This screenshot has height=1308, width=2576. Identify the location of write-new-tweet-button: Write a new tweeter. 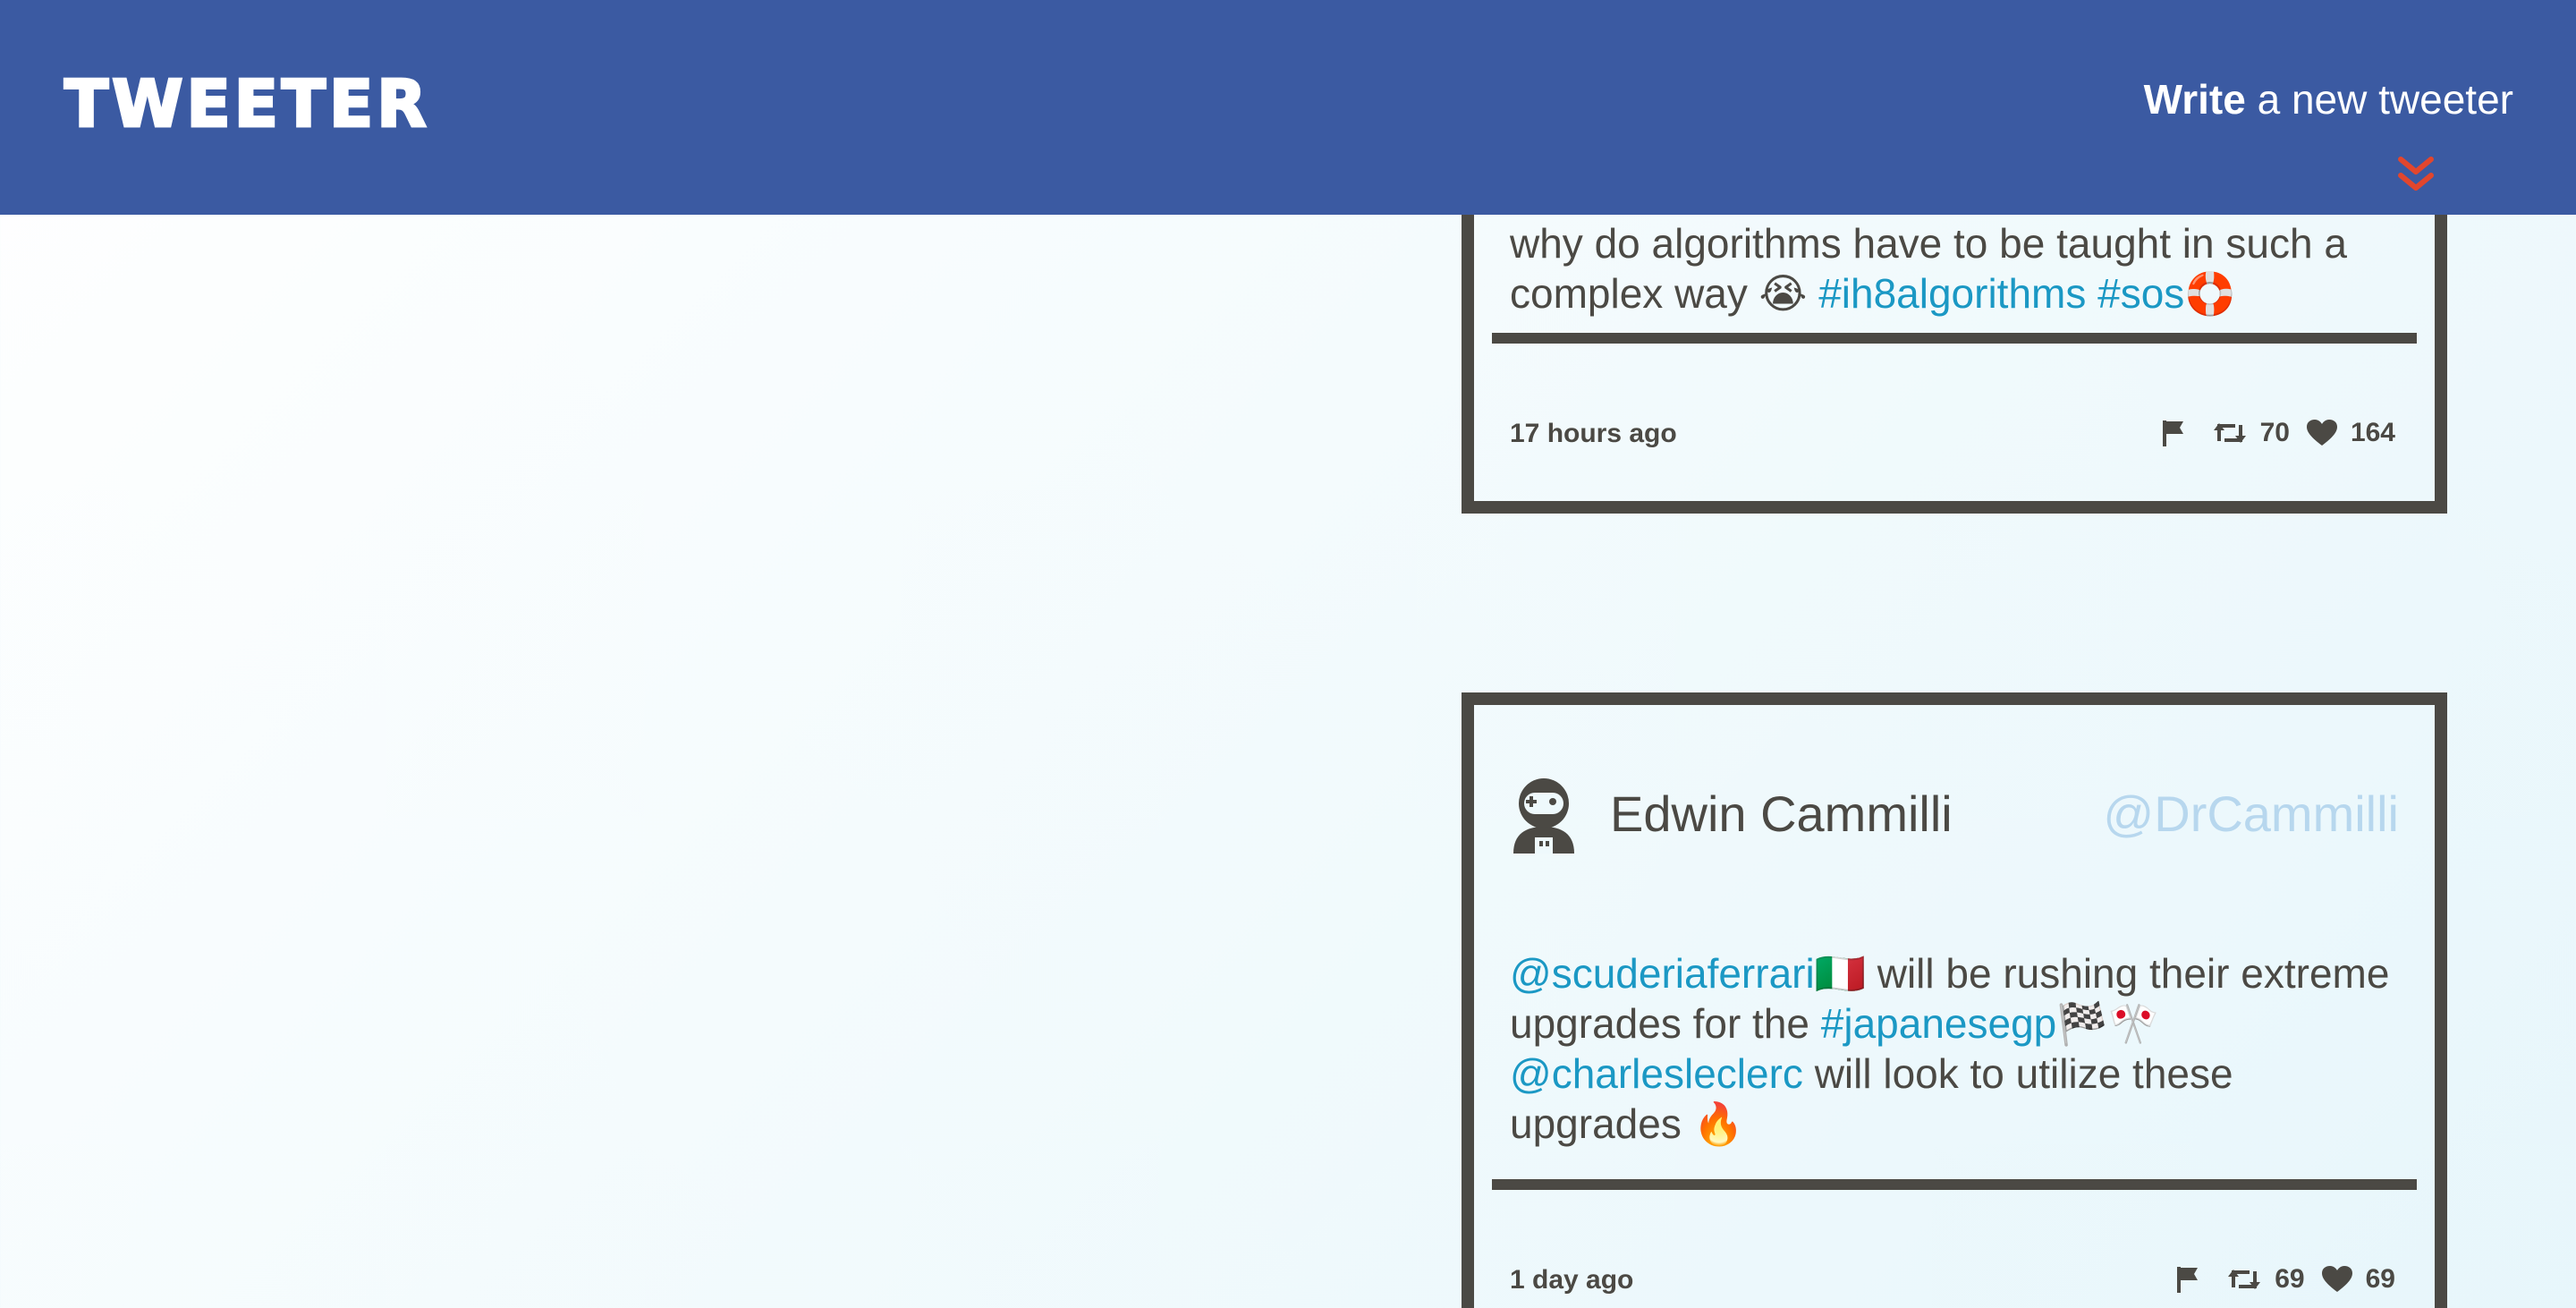
(2328, 99).